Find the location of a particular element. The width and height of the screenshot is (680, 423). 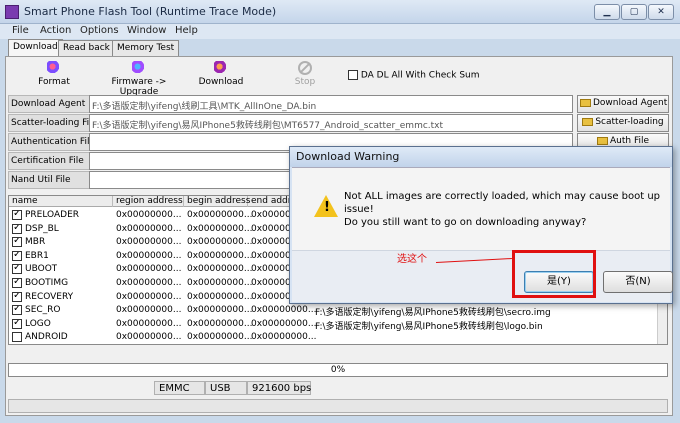

row-name: BOOTIMG is located at coordinates (47, 283).